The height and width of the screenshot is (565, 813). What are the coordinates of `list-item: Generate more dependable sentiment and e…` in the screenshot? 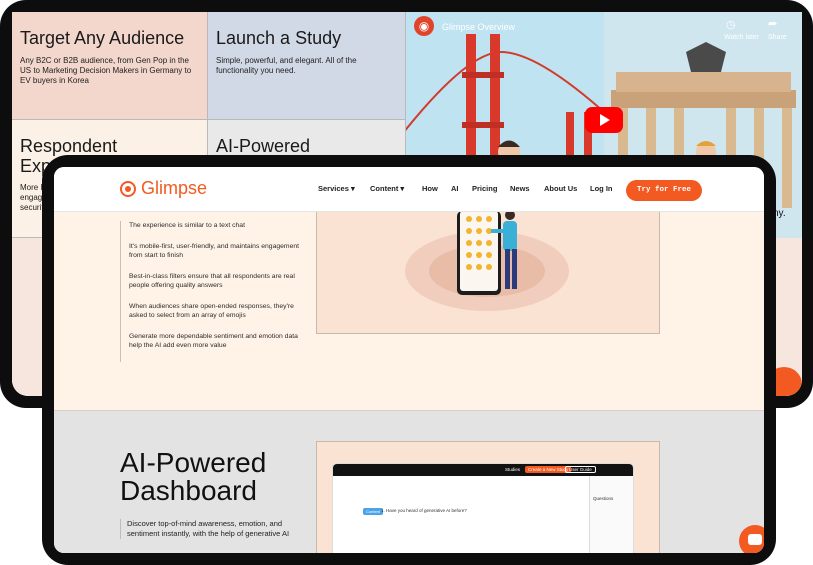 It's located at (213, 341).